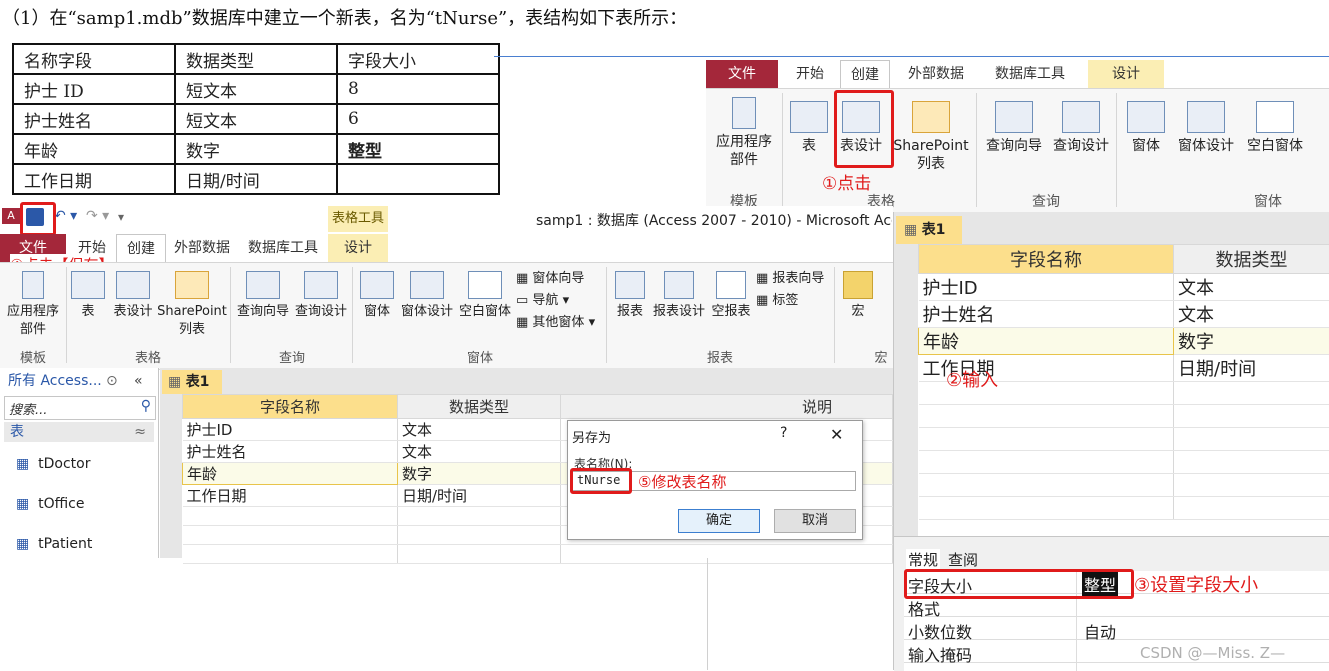 This screenshot has height=671, width=1329. Describe the element at coordinates (79, 381) in the screenshot. I see `nav-pane-header: 所有 Access... ⊙ «` at that location.